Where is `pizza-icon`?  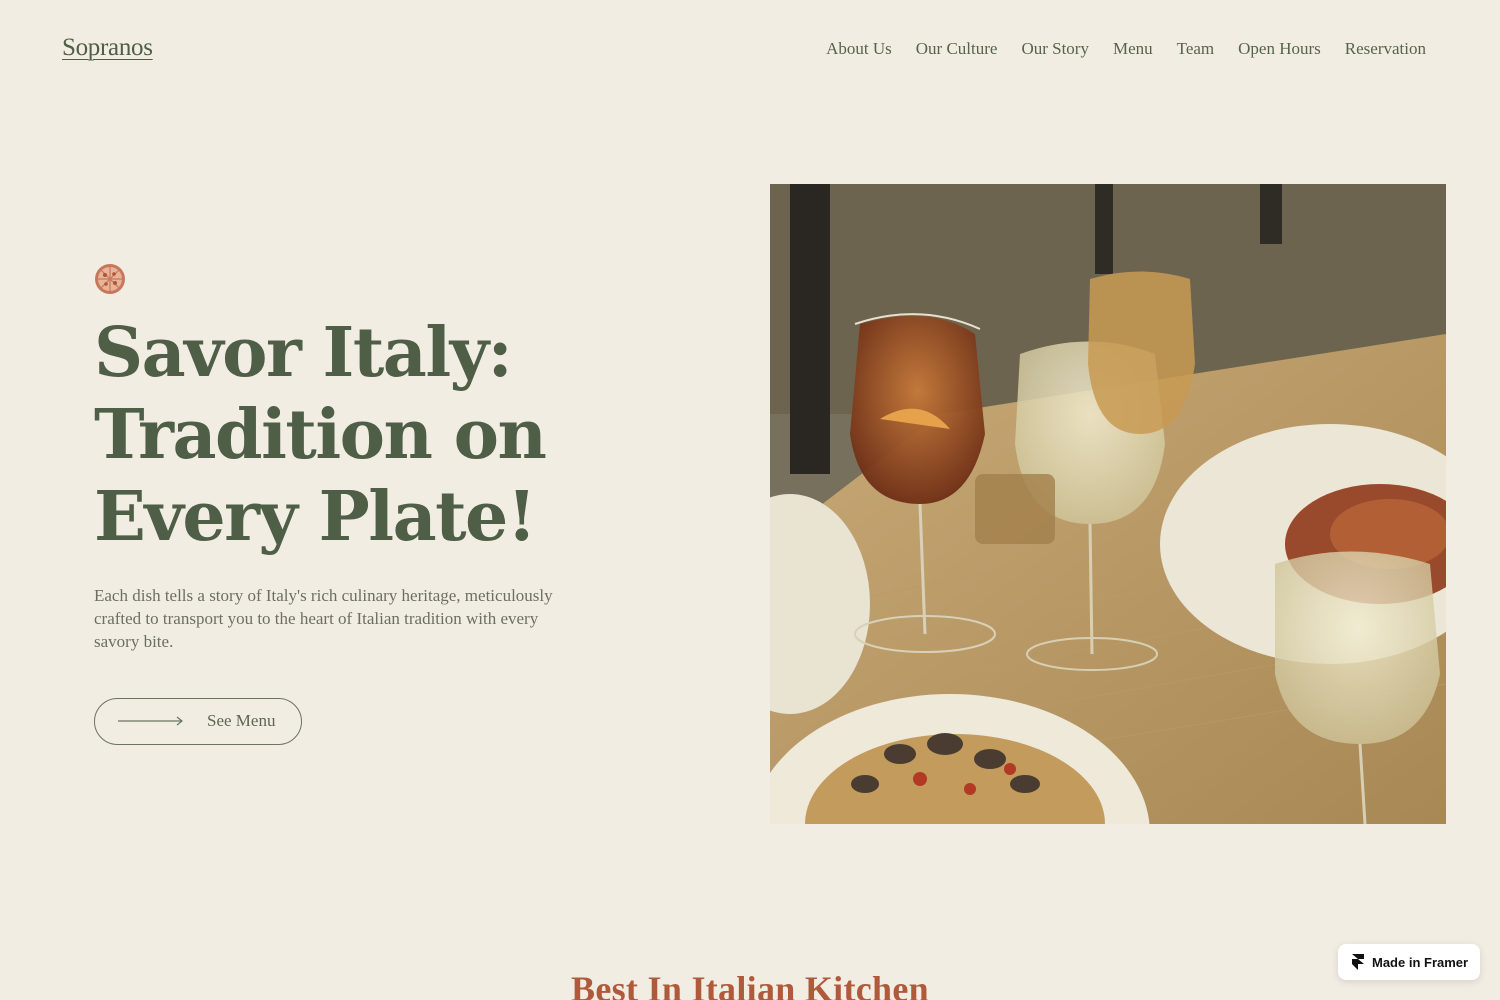
pizza-icon is located at coordinates (110, 279).